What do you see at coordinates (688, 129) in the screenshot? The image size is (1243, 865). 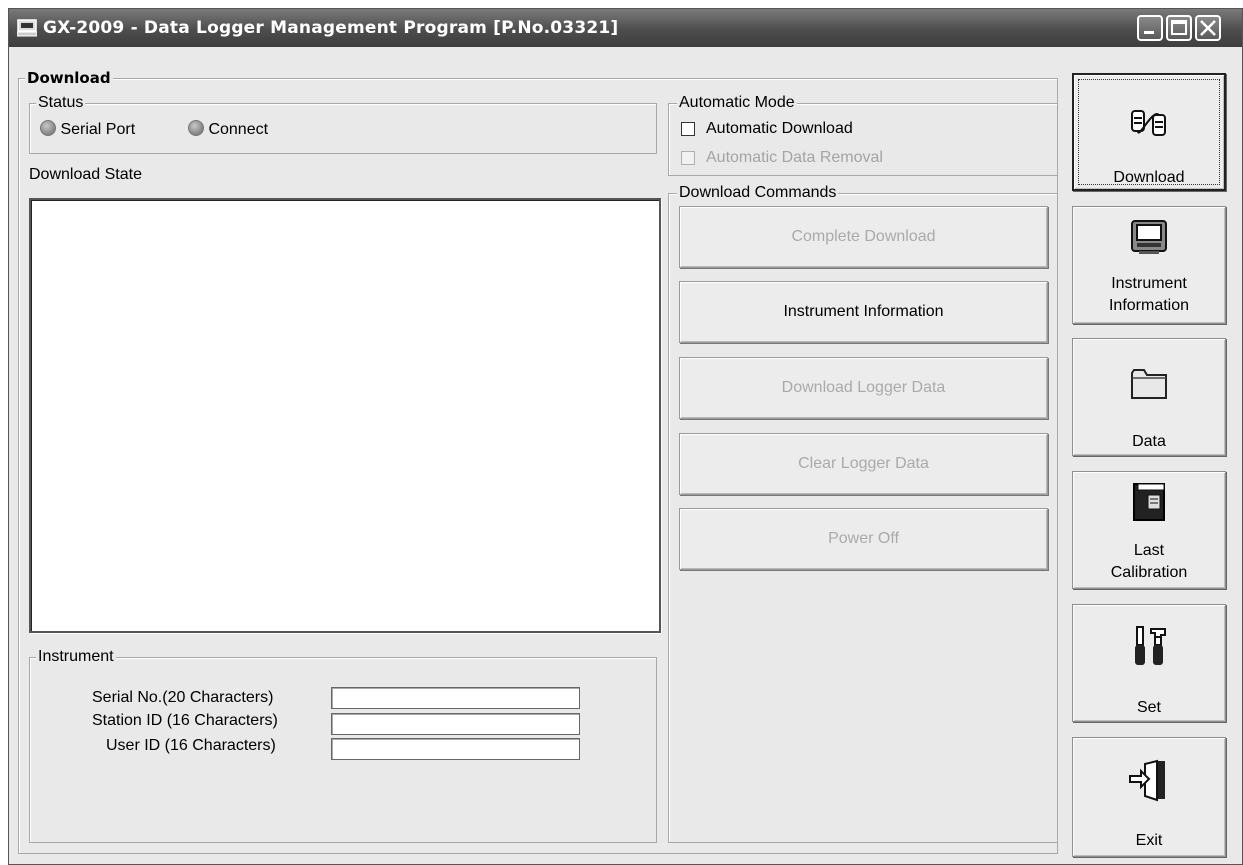 I see `automatic-download-checkbox` at bounding box center [688, 129].